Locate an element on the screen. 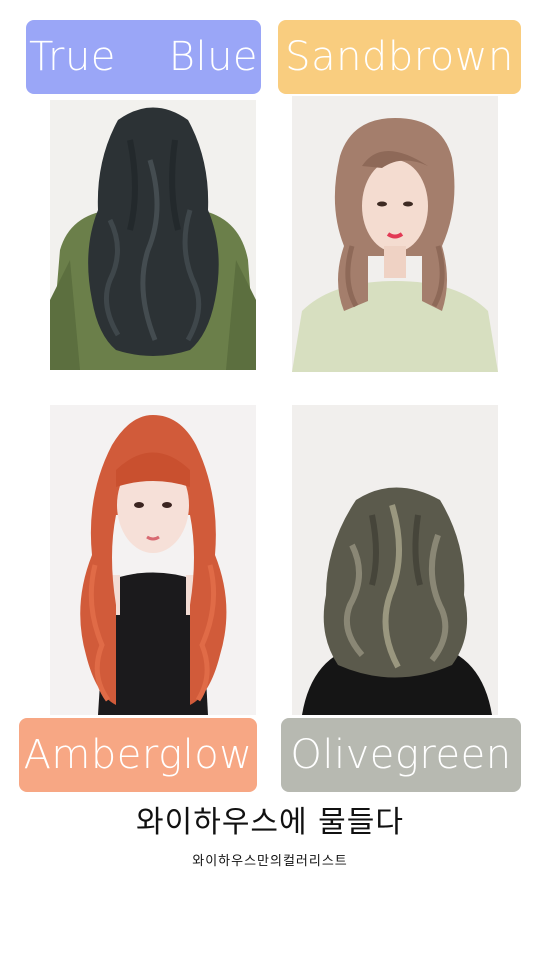  hair-photo-sandbrown is located at coordinates (395, 234).